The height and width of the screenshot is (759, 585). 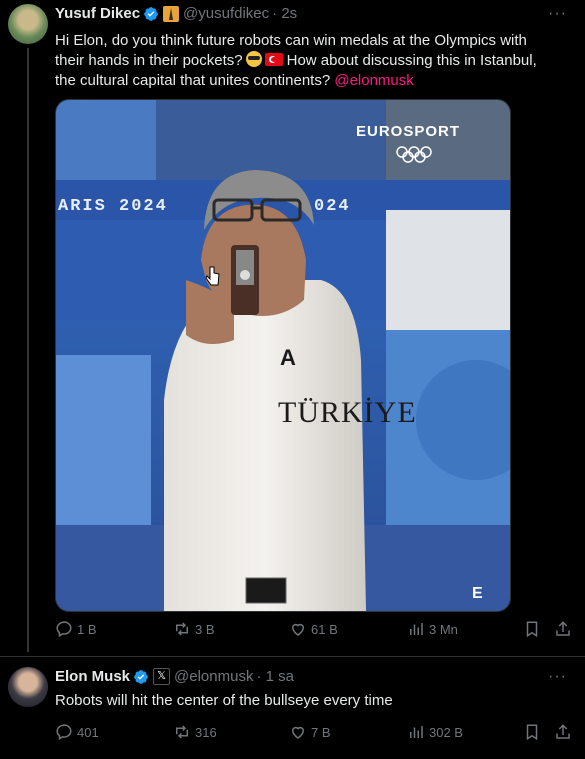 I want to click on repost-button: 316, so click(x=195, y=732).